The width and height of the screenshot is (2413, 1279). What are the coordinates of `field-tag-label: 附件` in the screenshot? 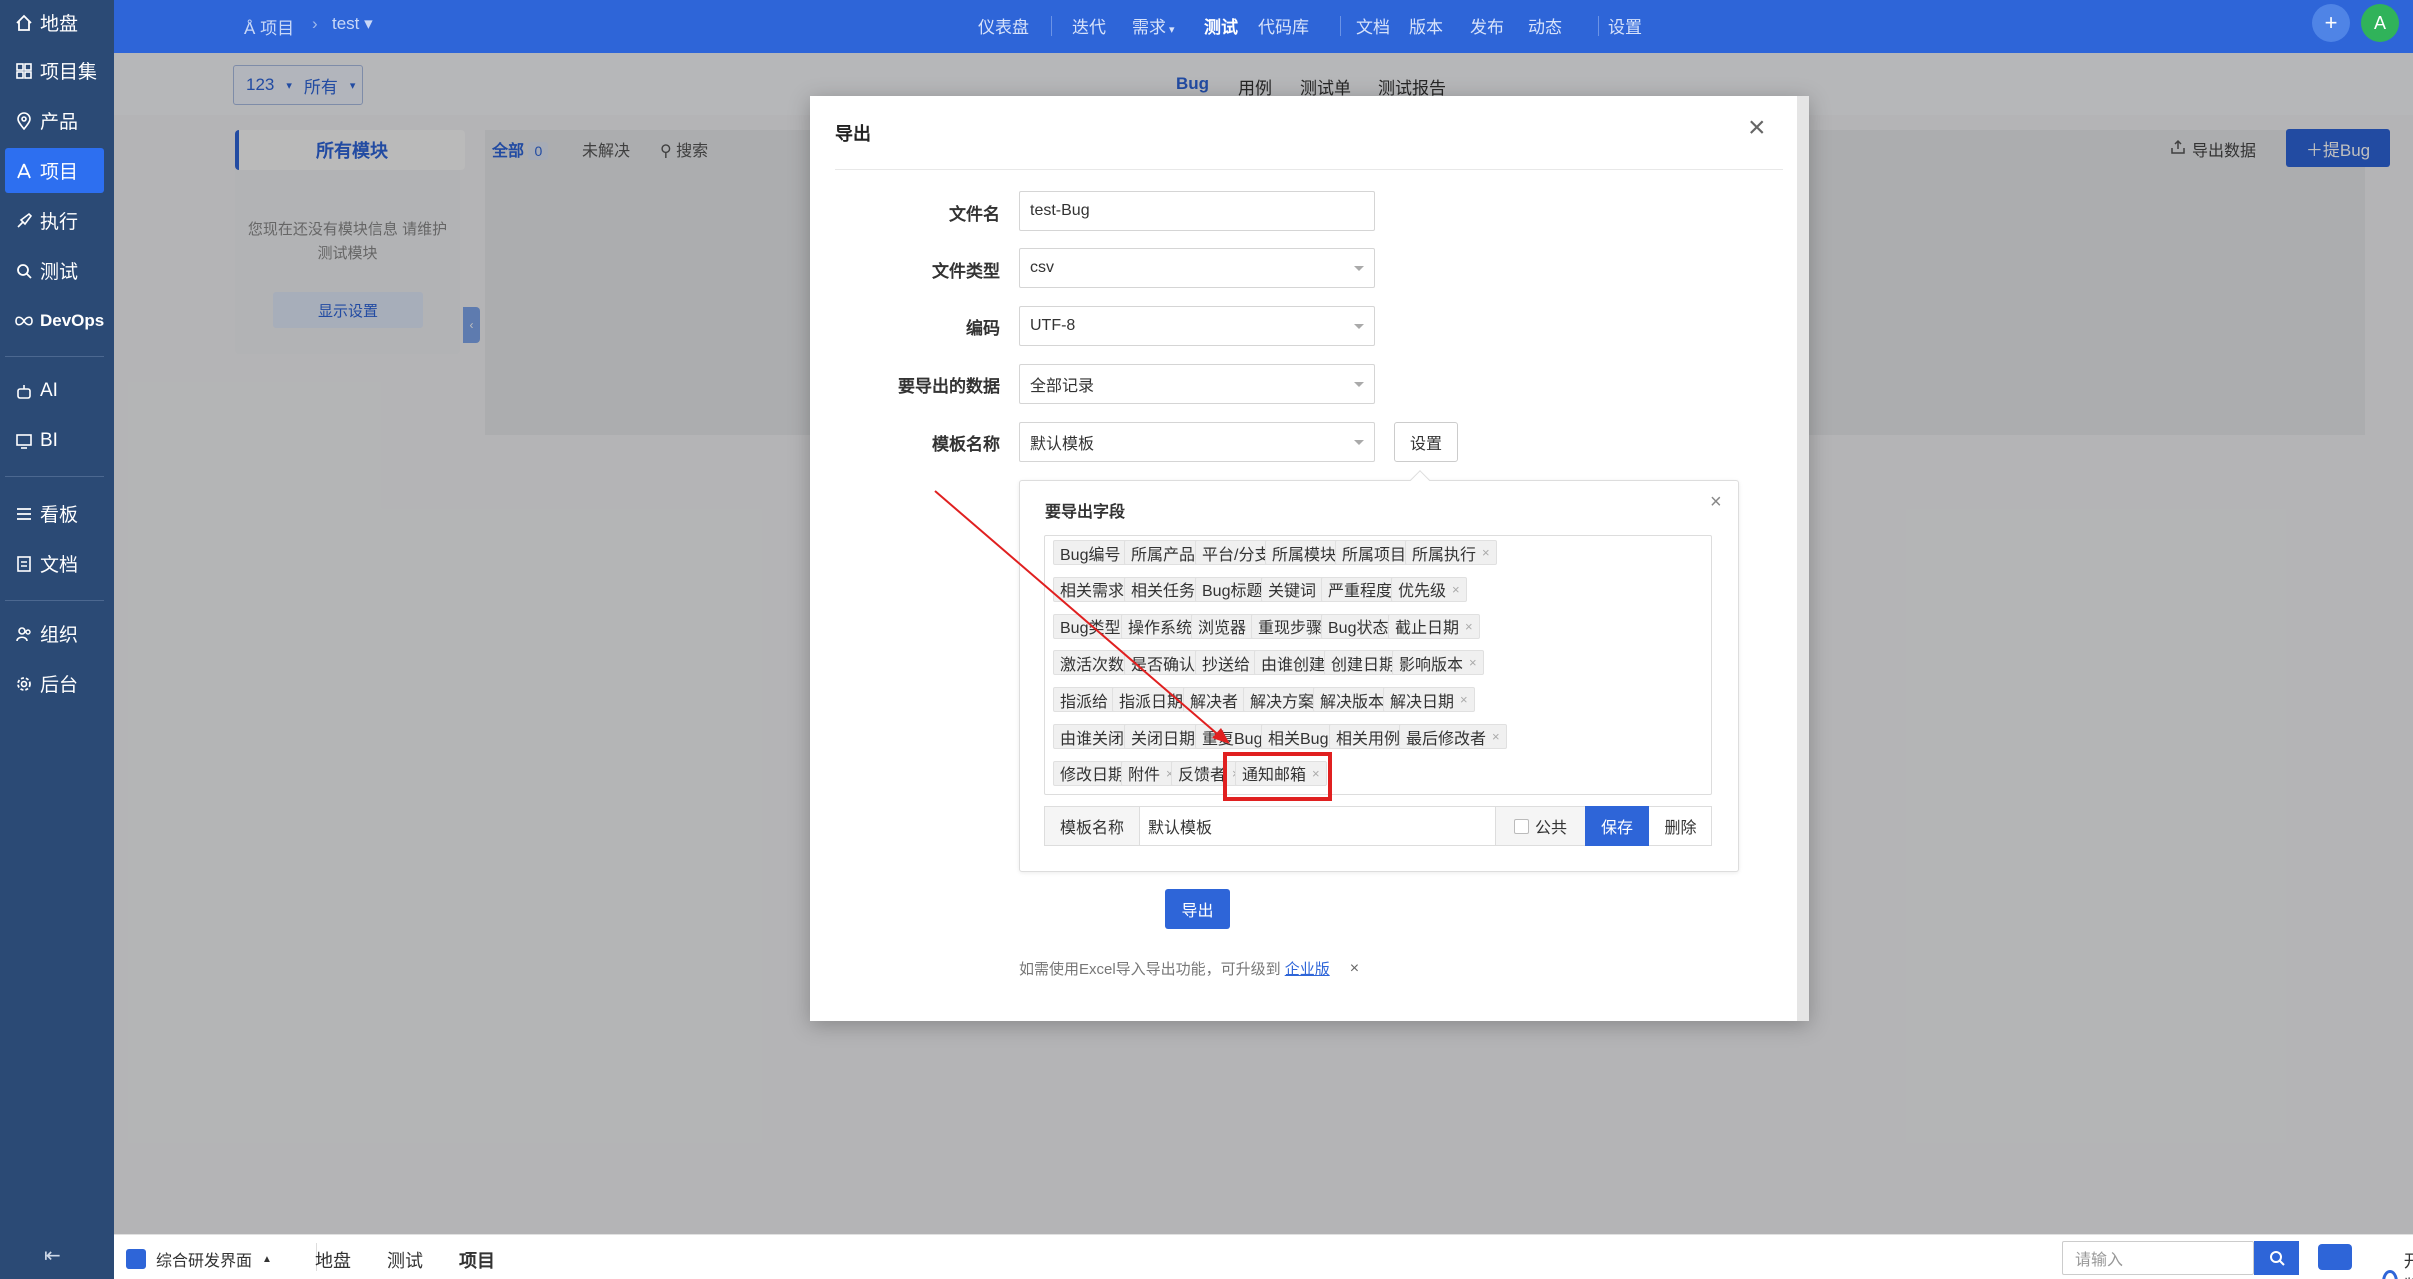 It's located at (1144, 776).